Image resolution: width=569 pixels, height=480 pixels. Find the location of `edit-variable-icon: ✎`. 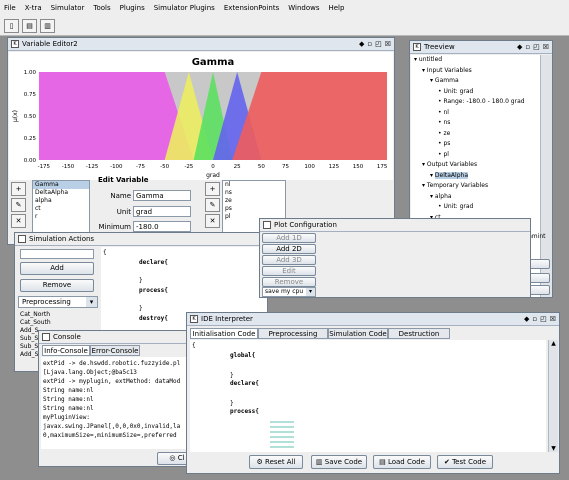

edit-variable-icon: ✎ is located at coordinates (18, 205).